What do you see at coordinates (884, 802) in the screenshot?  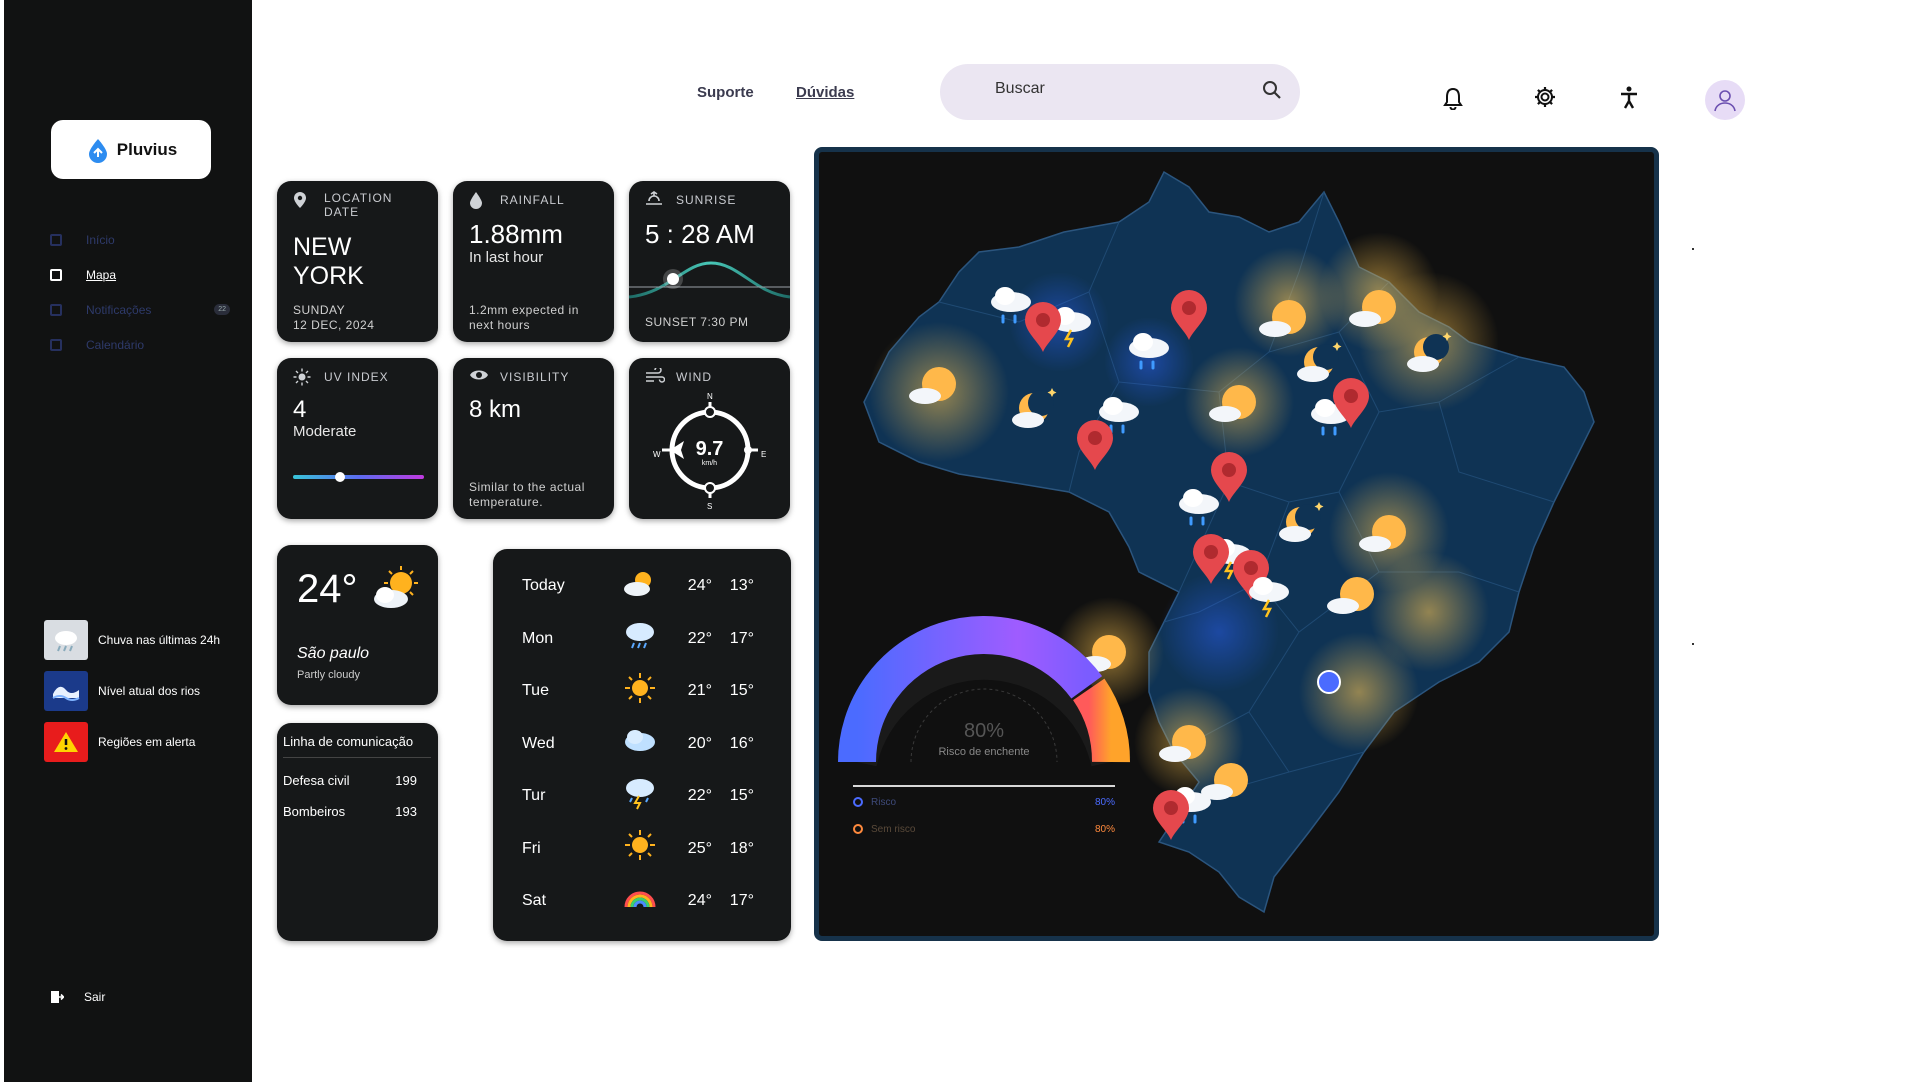 I see `legend-label: Risco` at bounding box center [884, 802].